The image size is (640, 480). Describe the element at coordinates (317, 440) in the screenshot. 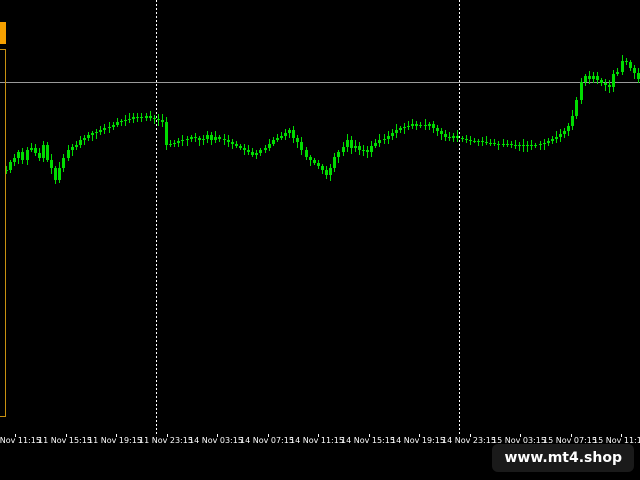

I see `time-axis-label: 14 Nov 11:15` at that location.